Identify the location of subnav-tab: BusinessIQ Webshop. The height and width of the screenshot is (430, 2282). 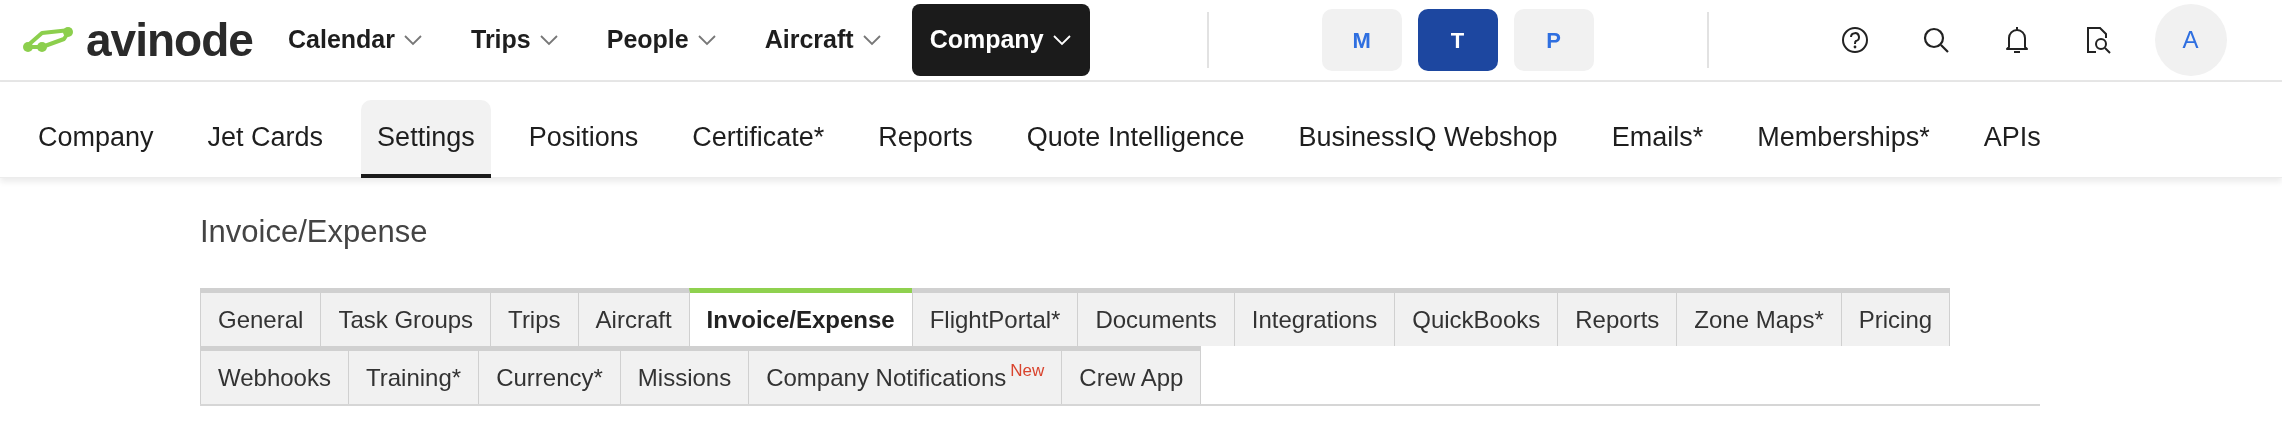
(1428, 139).